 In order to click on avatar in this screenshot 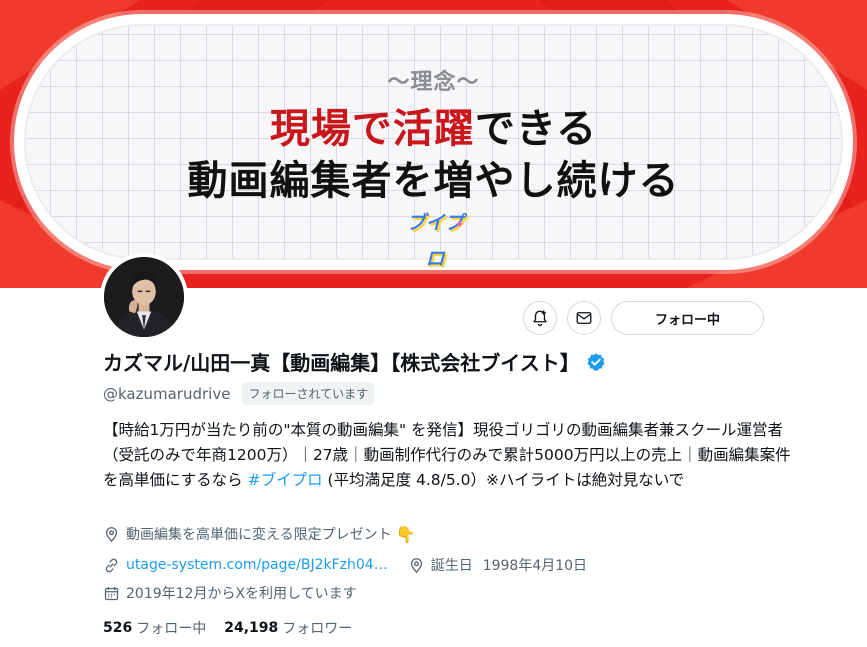, I will do `click(144, 297)`.